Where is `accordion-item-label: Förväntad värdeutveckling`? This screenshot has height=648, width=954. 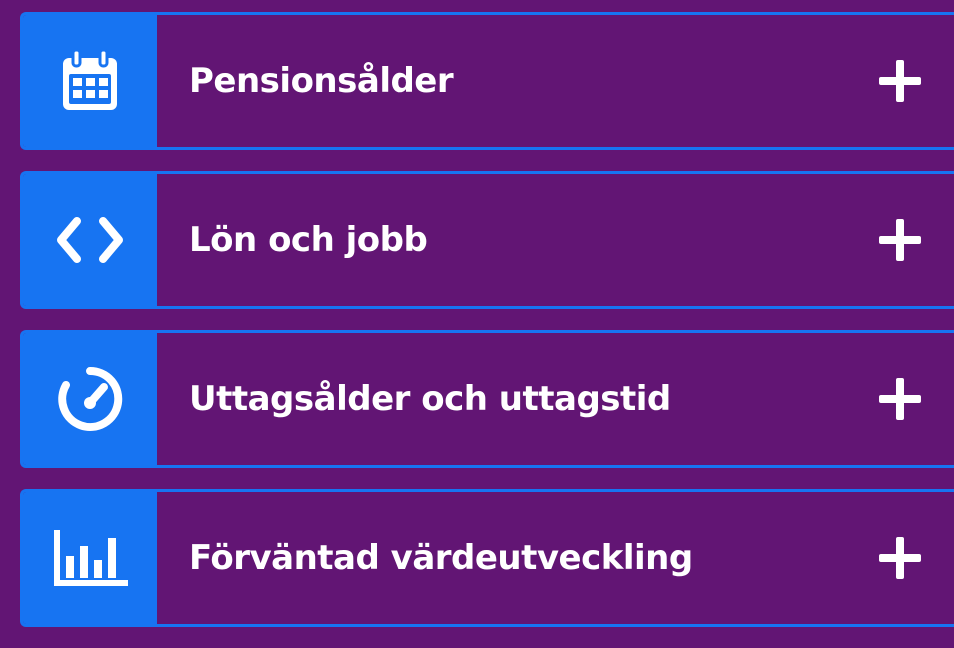
accordion-item-label: Förväntad värdeutveckling is located at coordinates (441, 558).